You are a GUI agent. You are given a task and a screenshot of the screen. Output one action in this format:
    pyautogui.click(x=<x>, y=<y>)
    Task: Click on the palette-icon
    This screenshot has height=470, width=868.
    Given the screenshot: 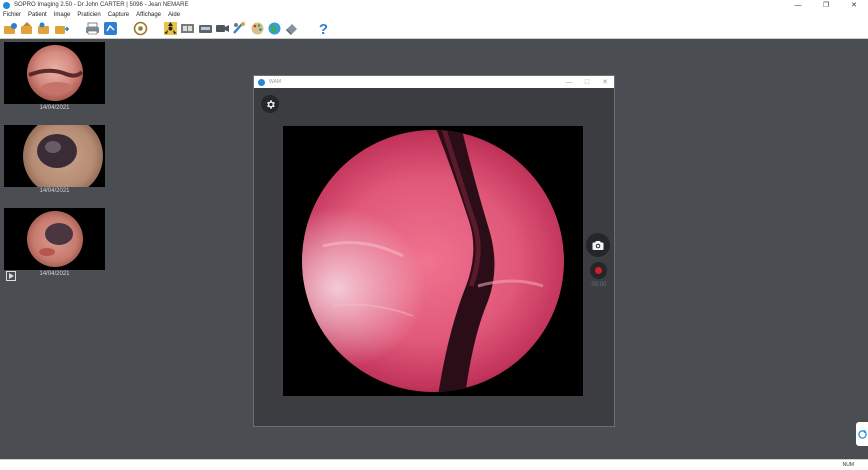 What is the action you would take?
    pyautogui.click(x=257, y=28)
    